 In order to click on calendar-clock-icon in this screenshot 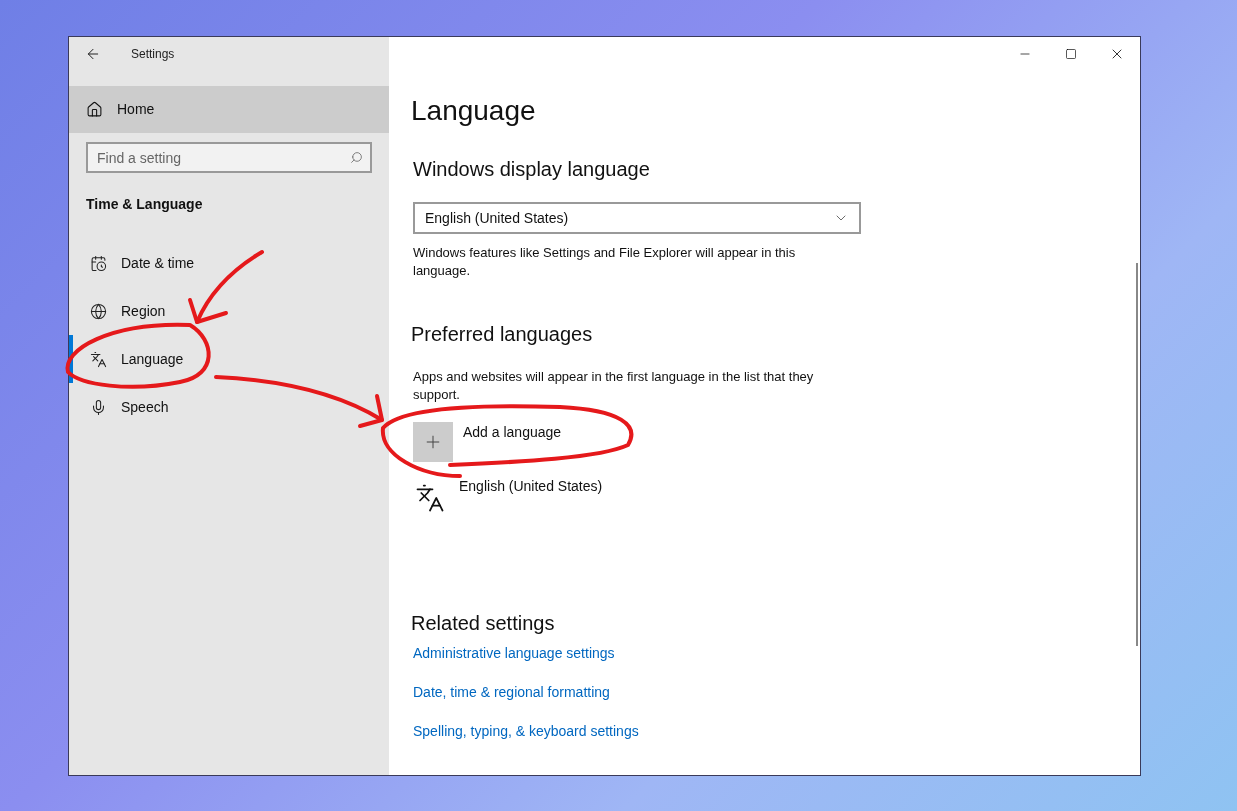, I will do `click(98, 263)`.